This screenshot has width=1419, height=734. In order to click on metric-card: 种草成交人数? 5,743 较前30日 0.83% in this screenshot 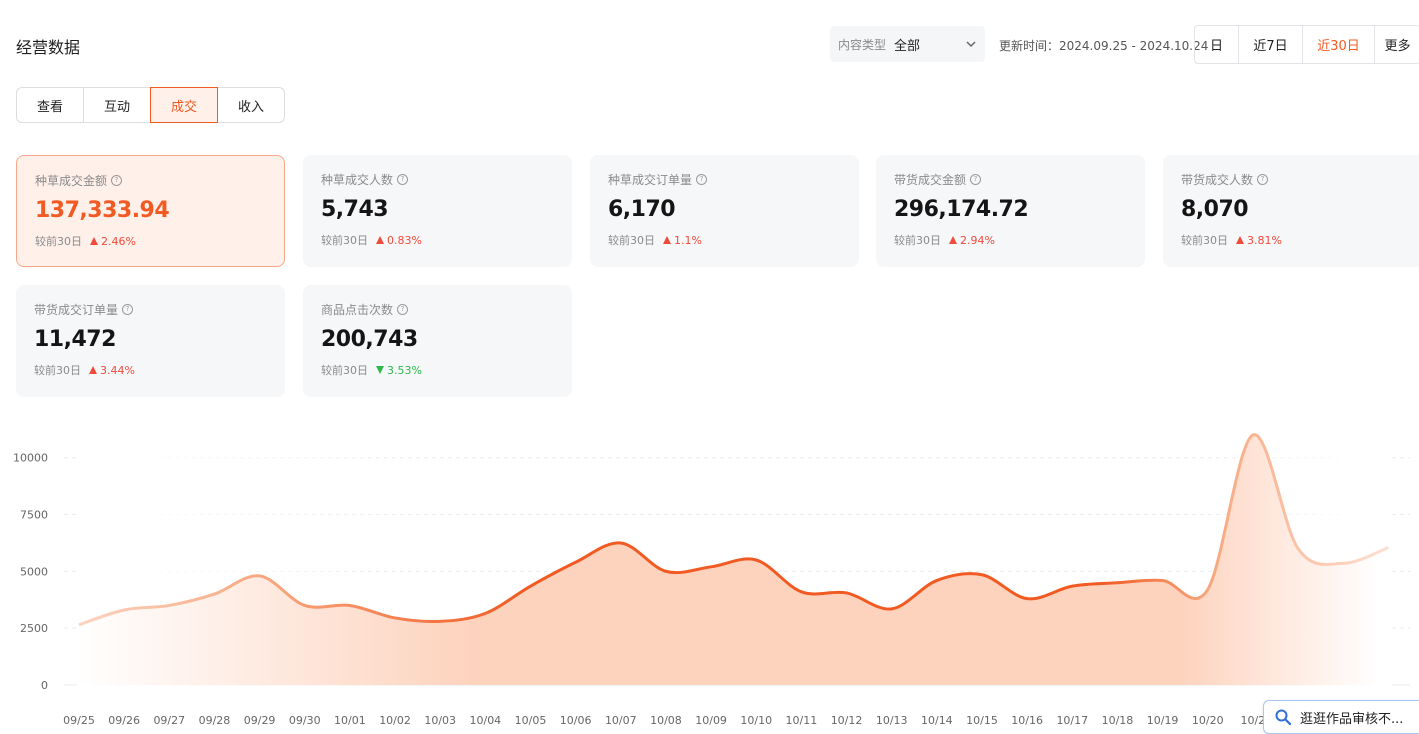, I will do `click(437, 211)`.